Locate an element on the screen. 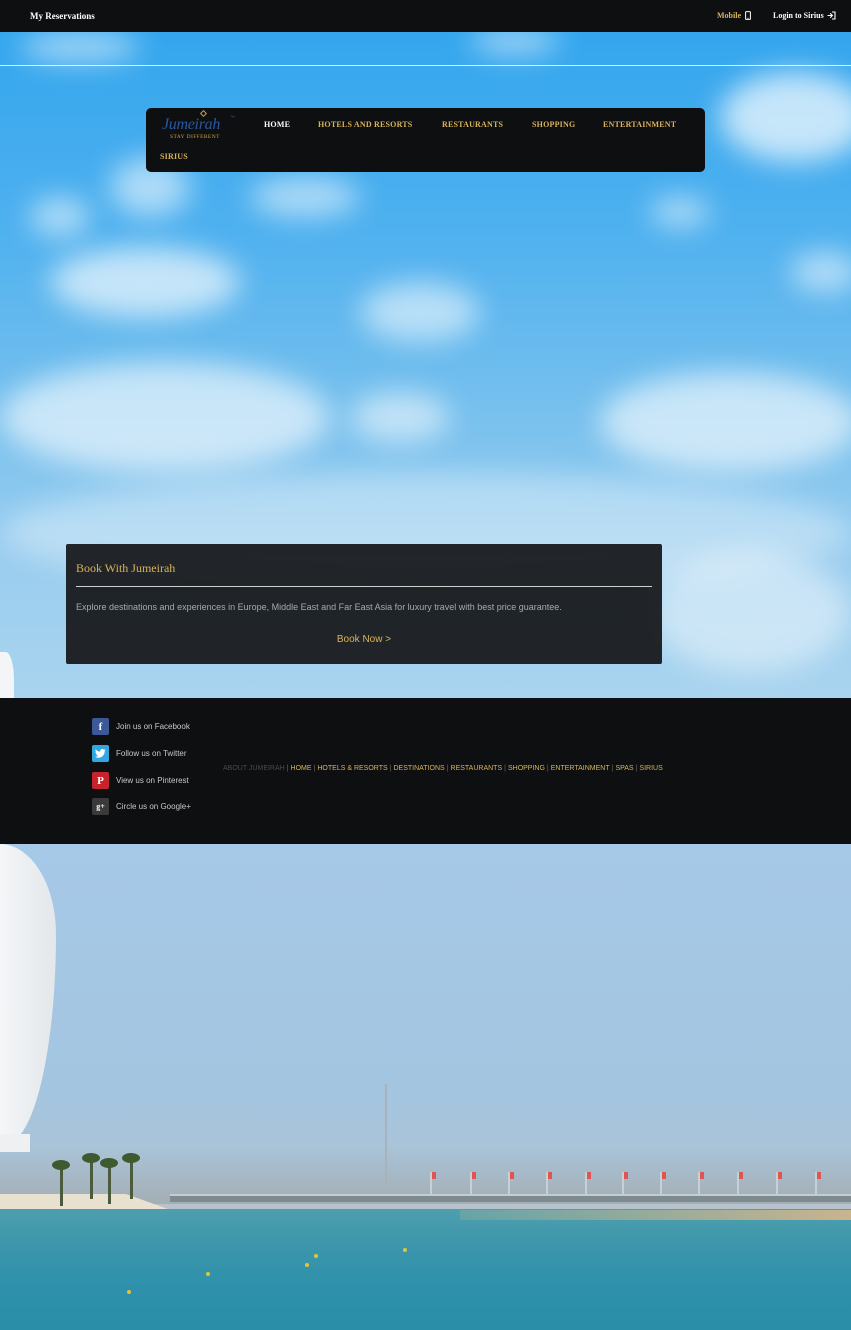 The image size is (851, 1330). social-facebook: f Join us on Facebook is located at coordinates (141, 726).